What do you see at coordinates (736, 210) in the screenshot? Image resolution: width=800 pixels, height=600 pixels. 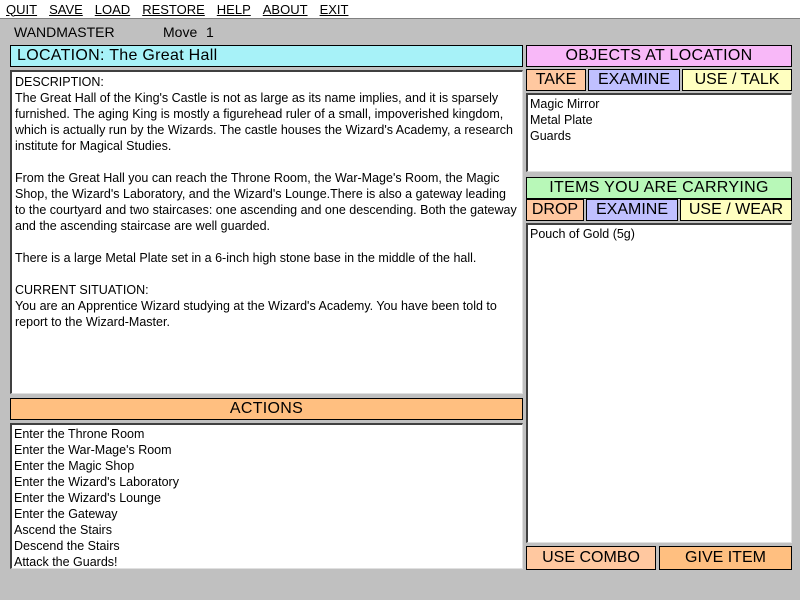 I see `use-wear-button: USE / WEAR` at bounding box center [736, 210].